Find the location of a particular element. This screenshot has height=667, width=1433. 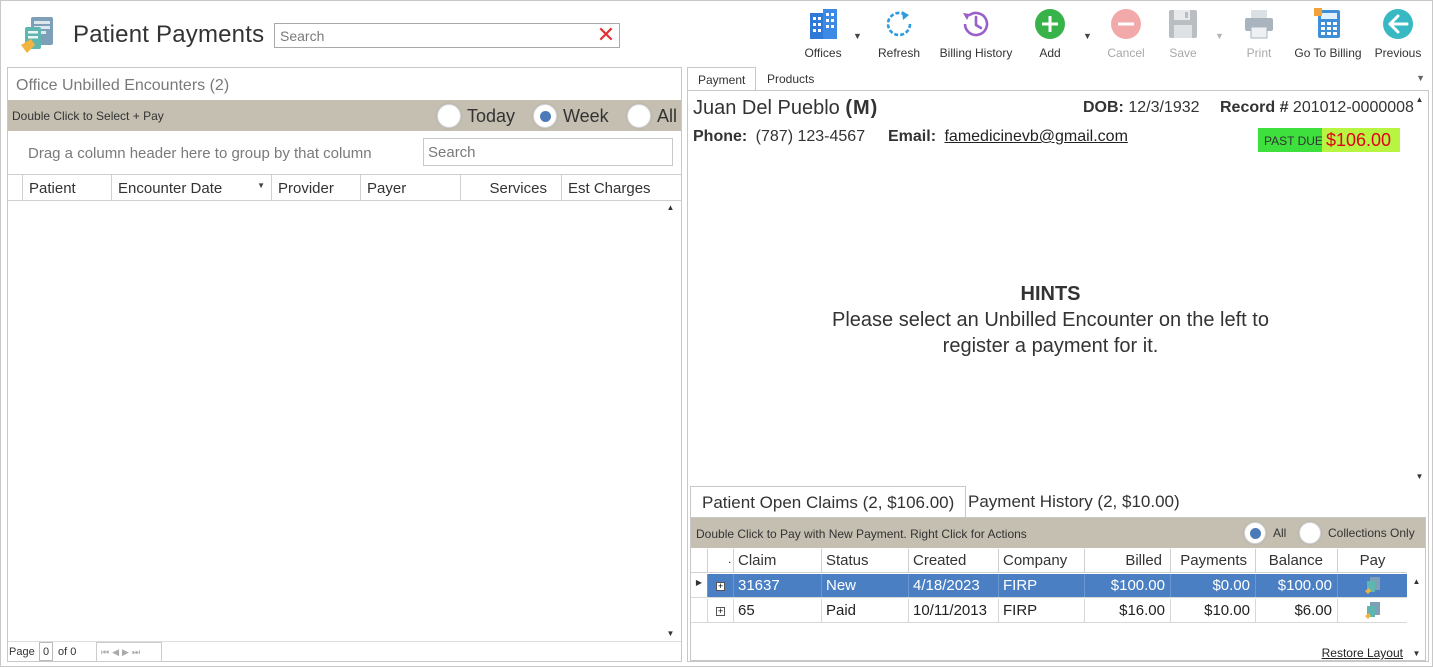

billing-history-button: Billing History is located at coordinates (976, 36).